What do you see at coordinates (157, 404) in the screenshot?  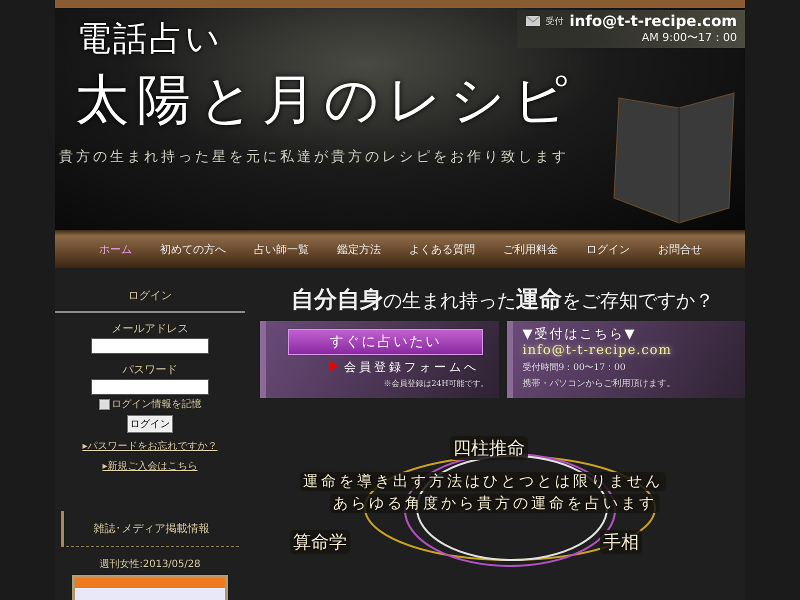 I see `remember-label: ログイン情報を記憶` at bounding box center [157, 404].